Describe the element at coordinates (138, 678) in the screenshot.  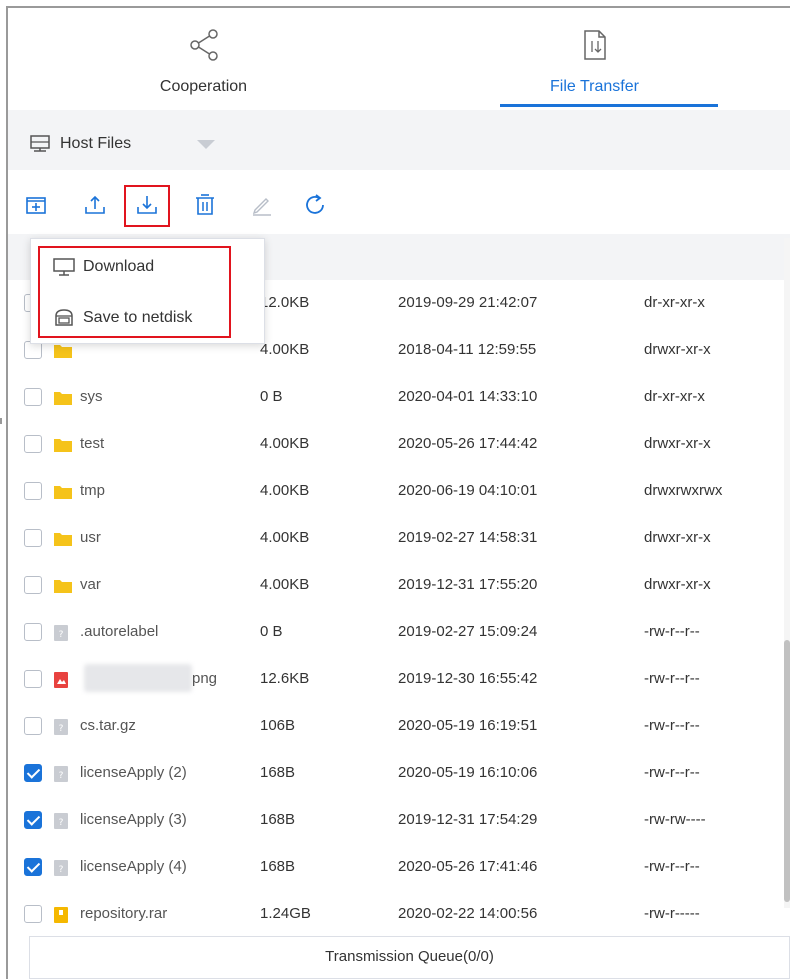
I see `redacted-filename` at that location.